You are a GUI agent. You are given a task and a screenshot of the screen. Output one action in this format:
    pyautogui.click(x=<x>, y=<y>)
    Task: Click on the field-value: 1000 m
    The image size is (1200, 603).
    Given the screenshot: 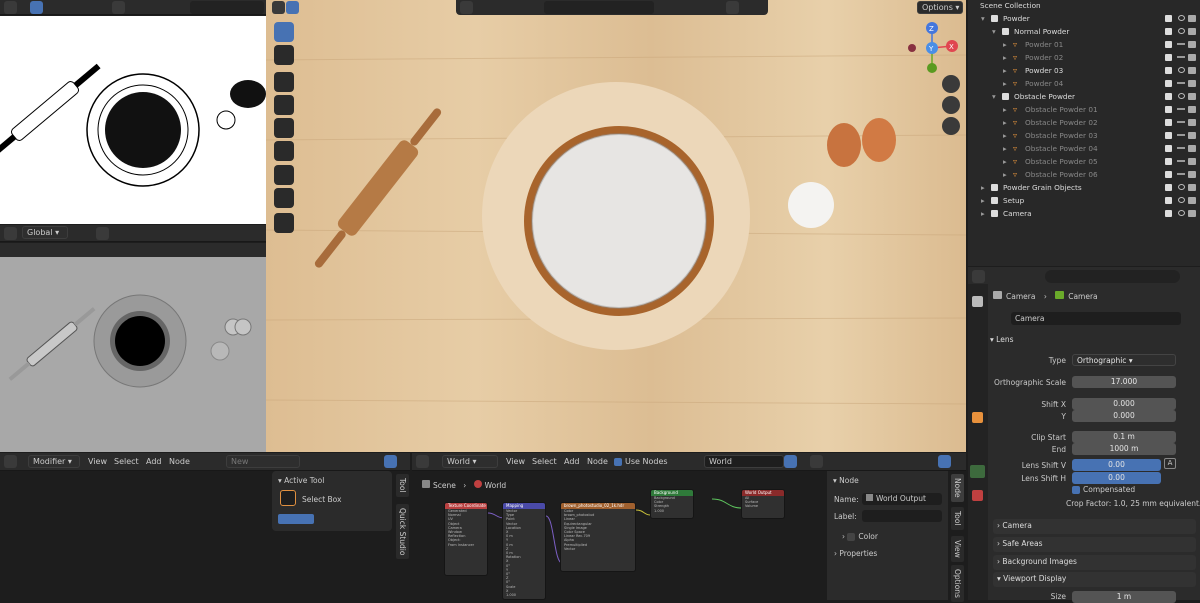 What is the action you would take?
    pyautogui.click(x=1124, y=449)
    